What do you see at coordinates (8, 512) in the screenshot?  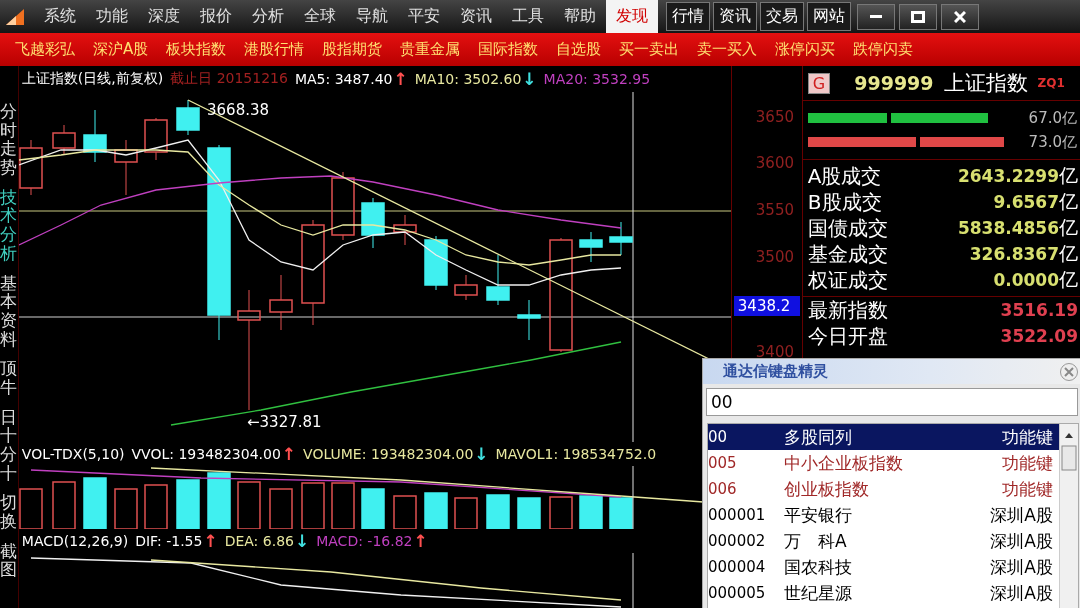 I see `side-tab: 切换` at bounding box center [8, 512].